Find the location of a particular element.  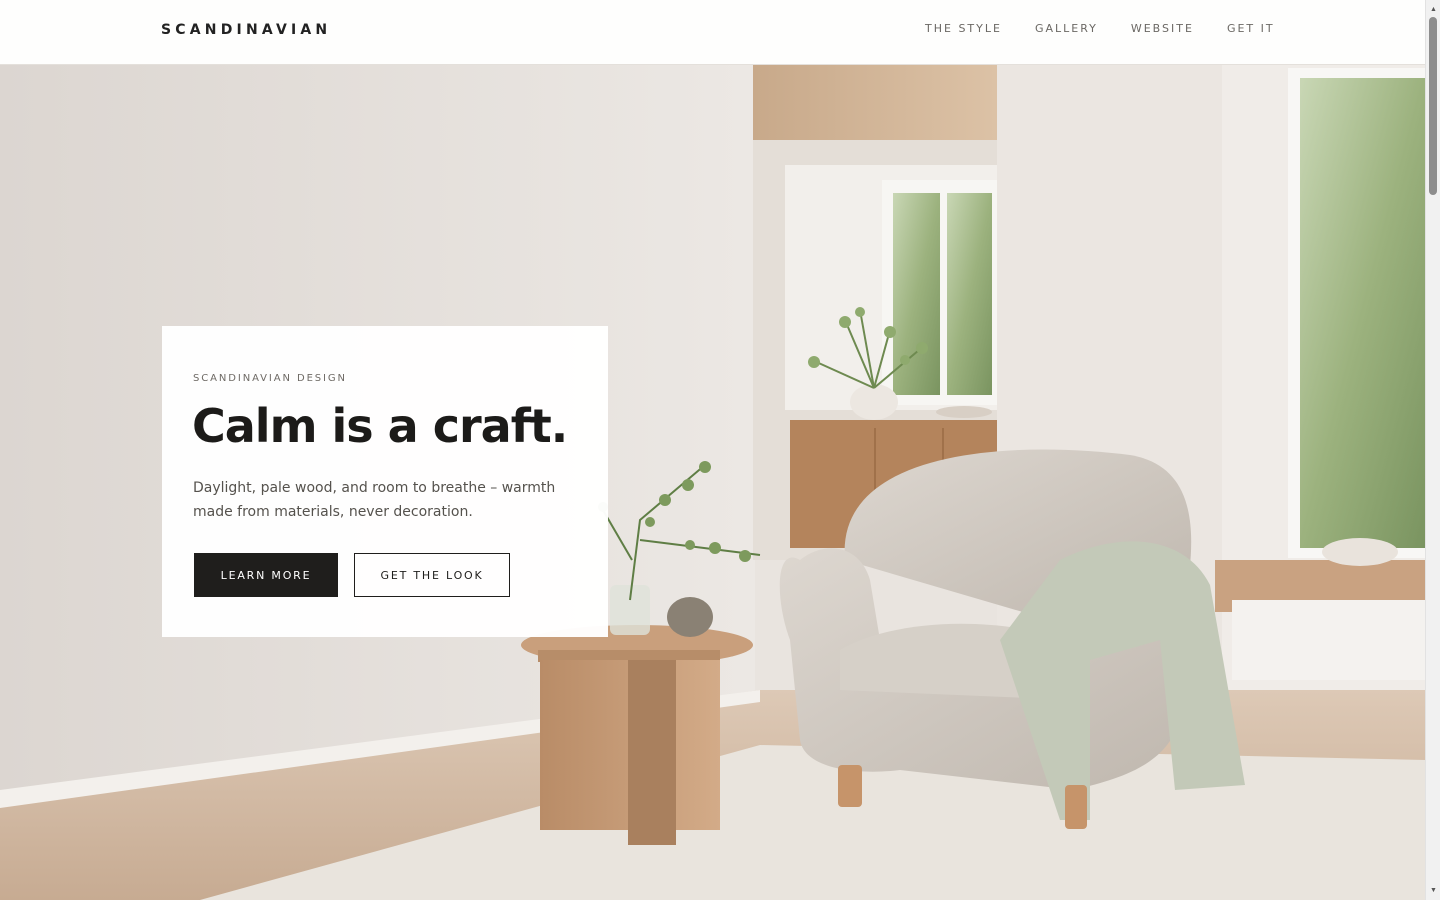

nav-link-website: WEBSITE is located at coordinates (1162, 29).